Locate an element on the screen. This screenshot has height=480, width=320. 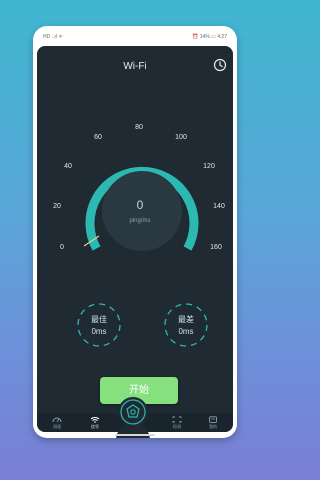
tick-label: 0 is located at coordinates (62, 247).